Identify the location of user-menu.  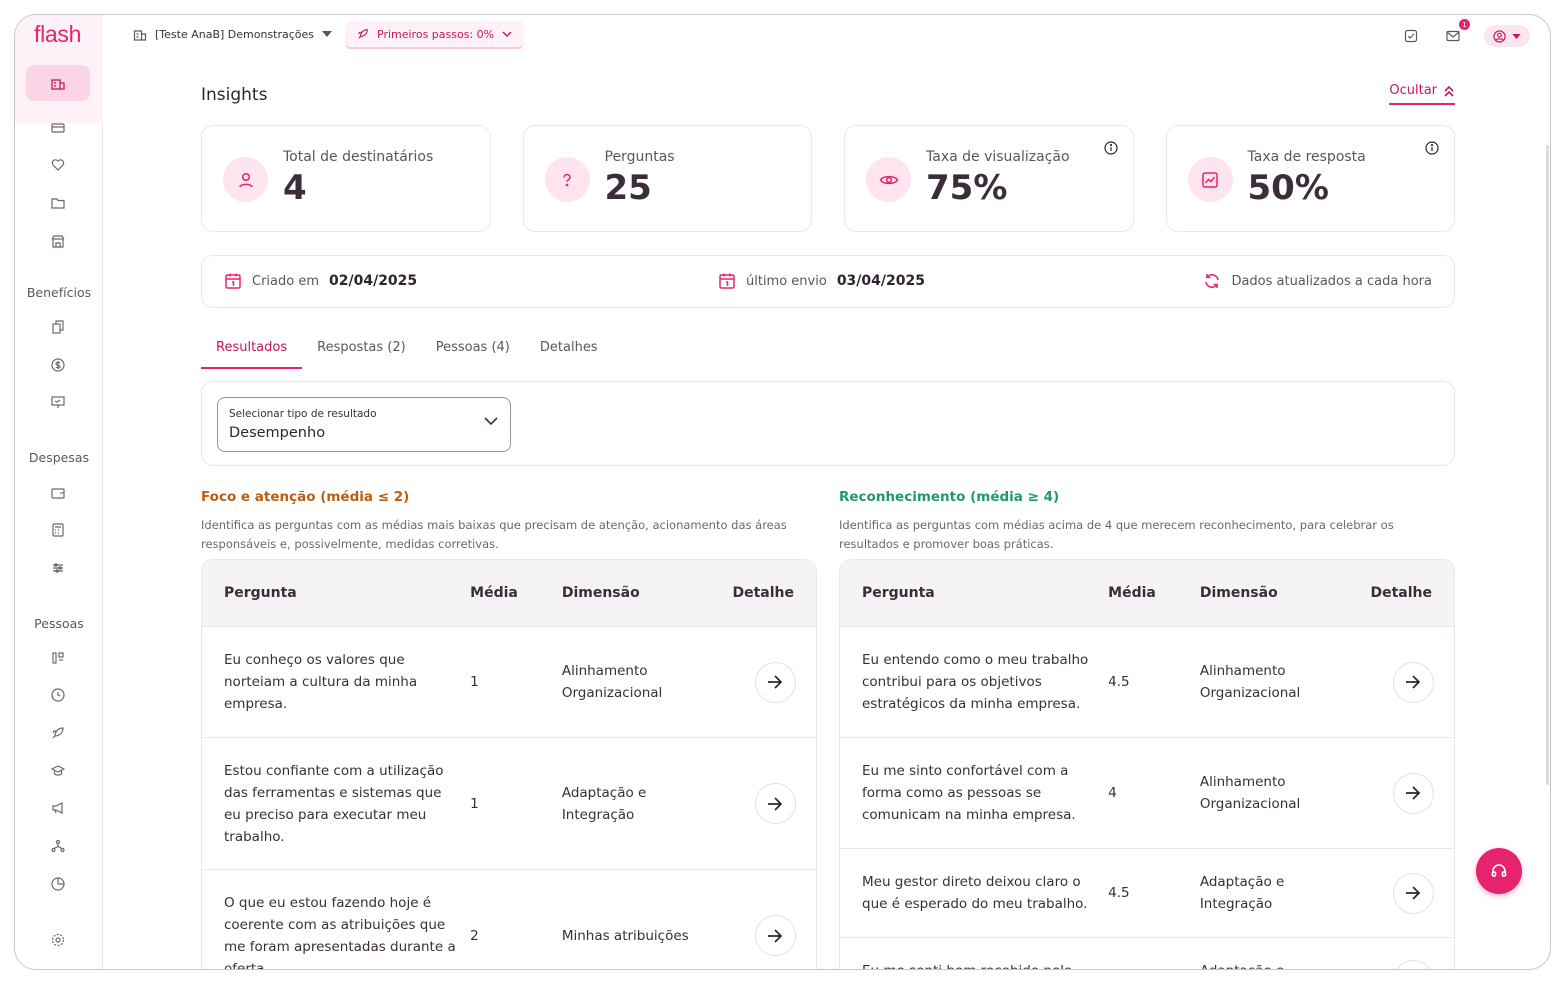
(1507, 36).